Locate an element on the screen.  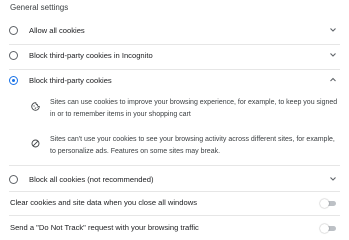
option-label: Allow all cookies is located at coordinates (57, 30).